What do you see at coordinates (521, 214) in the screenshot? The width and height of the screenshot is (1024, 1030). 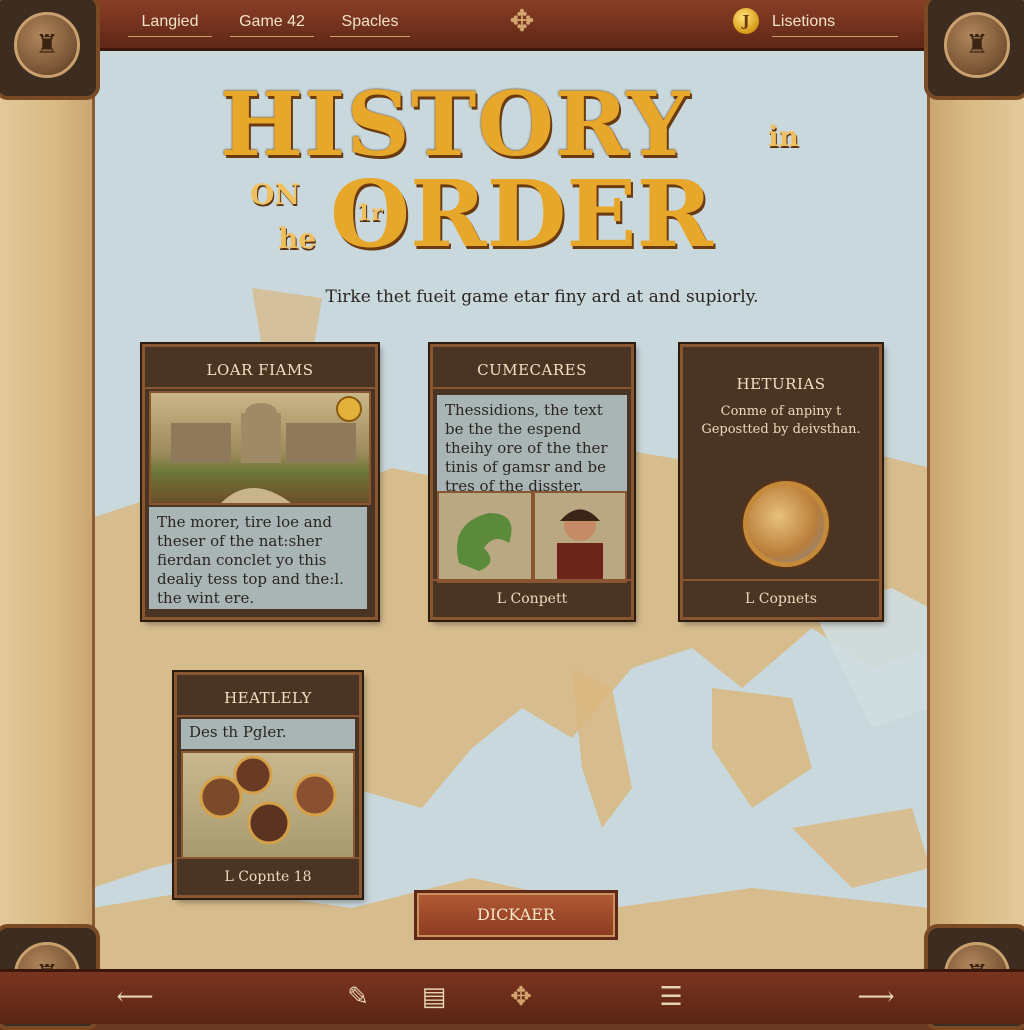 I see `game-title-line2: ORDER` at bounding box center [521, 214].